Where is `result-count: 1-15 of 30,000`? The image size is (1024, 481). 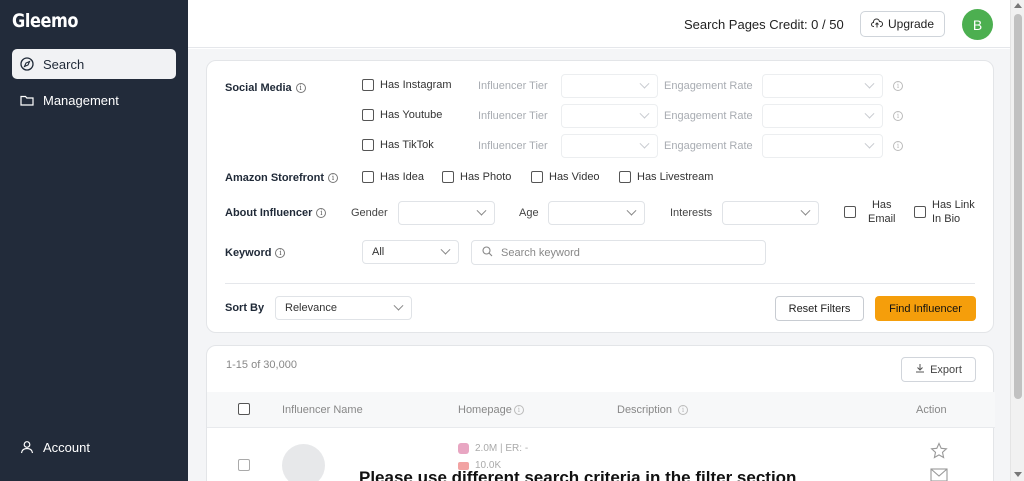 result-count: 1-15 of 30,000 is located at coordinates (261, 365).